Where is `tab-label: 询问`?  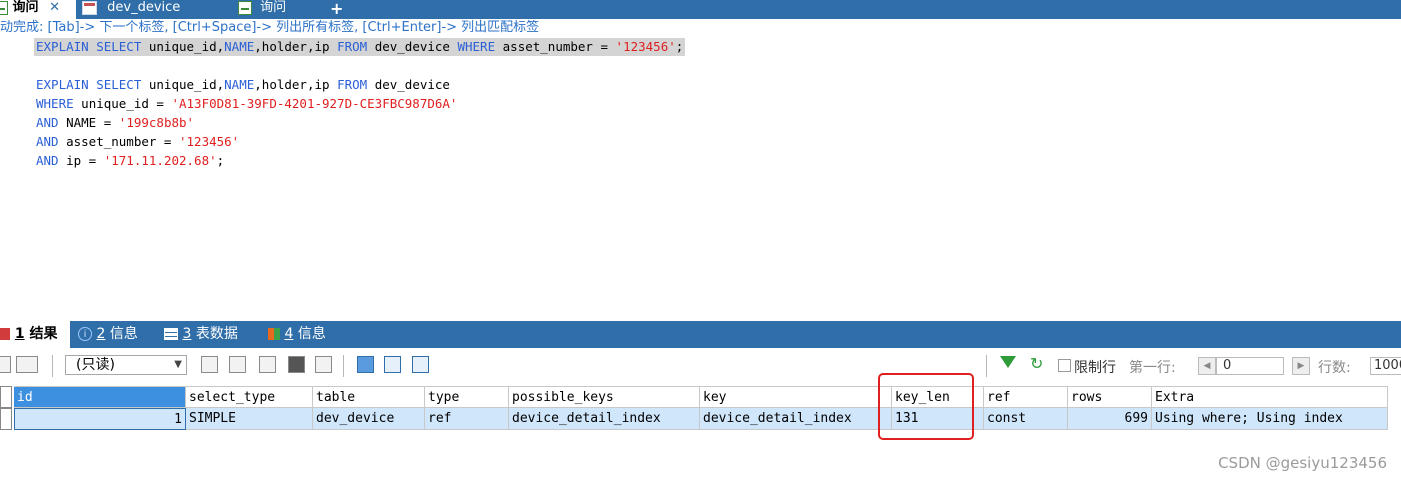
tab-label: 询问 is located at coordinates (25, 7).